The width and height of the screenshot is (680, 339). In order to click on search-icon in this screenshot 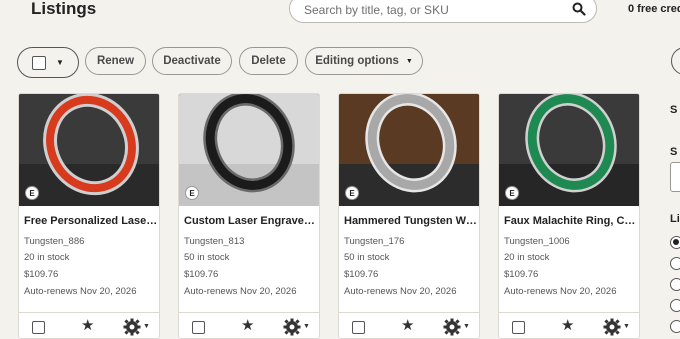, I will do `click(579, 9)`.